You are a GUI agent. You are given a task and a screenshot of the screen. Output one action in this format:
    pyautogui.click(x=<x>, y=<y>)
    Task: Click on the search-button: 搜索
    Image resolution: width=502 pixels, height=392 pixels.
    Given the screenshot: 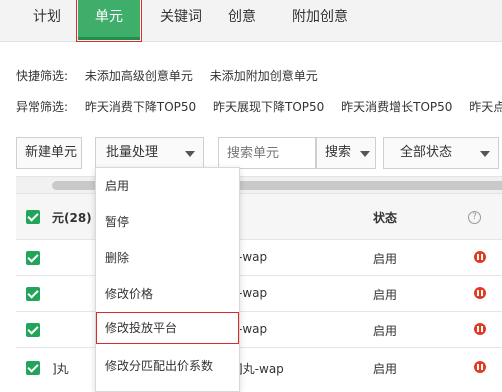 What is the action you would take?
    pyautogui.click(x=346, y=153)
    